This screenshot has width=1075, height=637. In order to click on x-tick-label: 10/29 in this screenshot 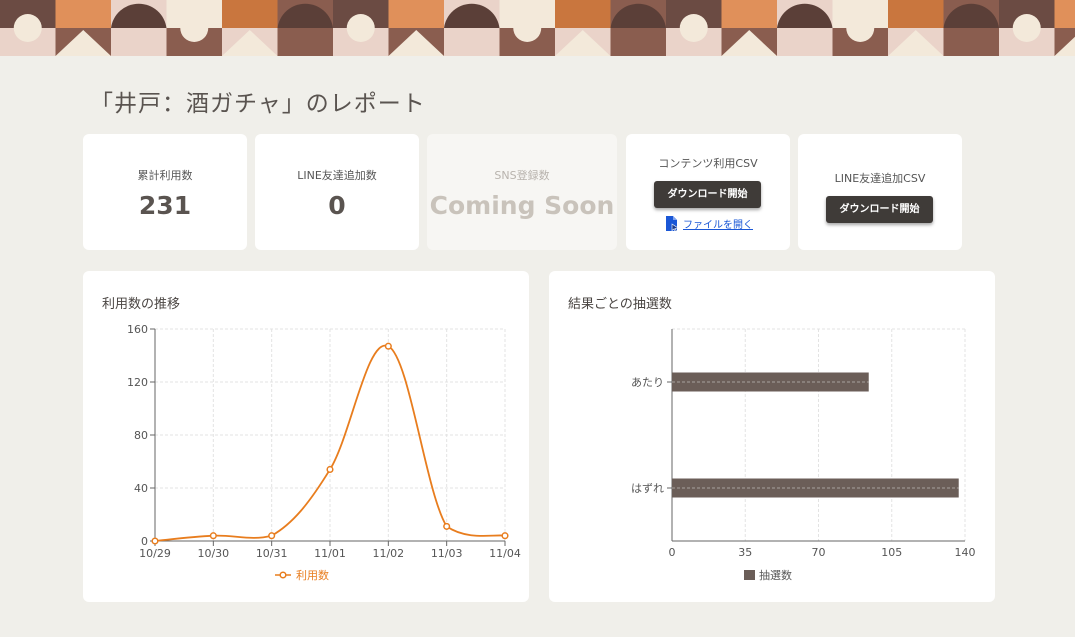, I will do `click(155, 553)`.